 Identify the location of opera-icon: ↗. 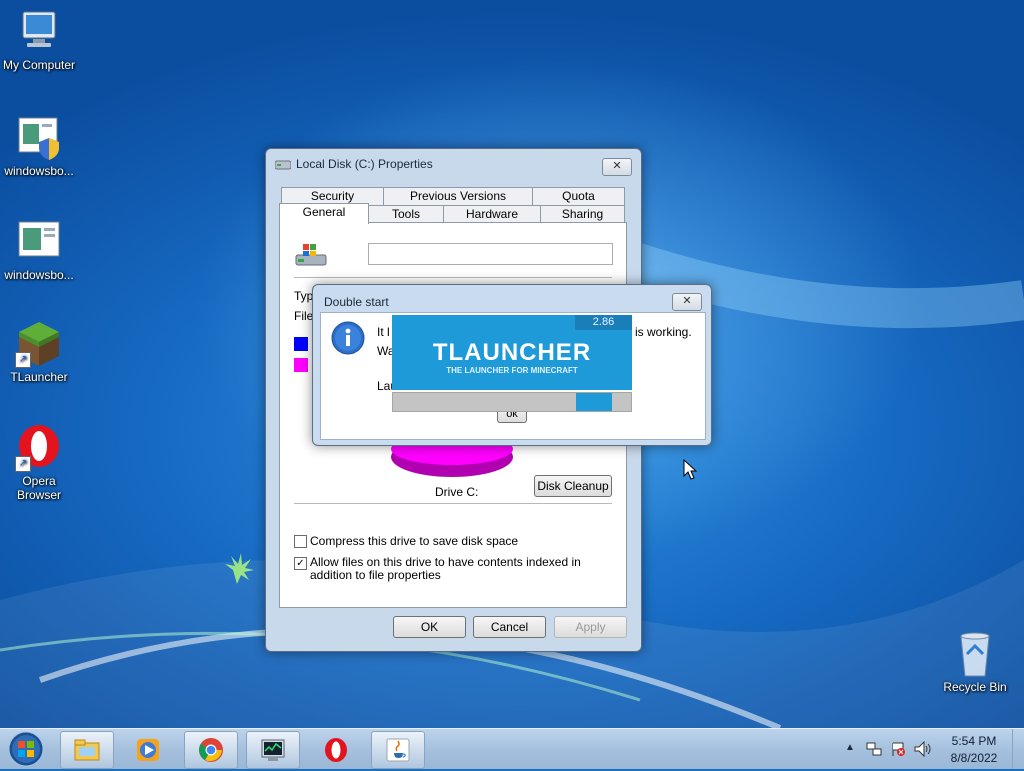
(39, 448).